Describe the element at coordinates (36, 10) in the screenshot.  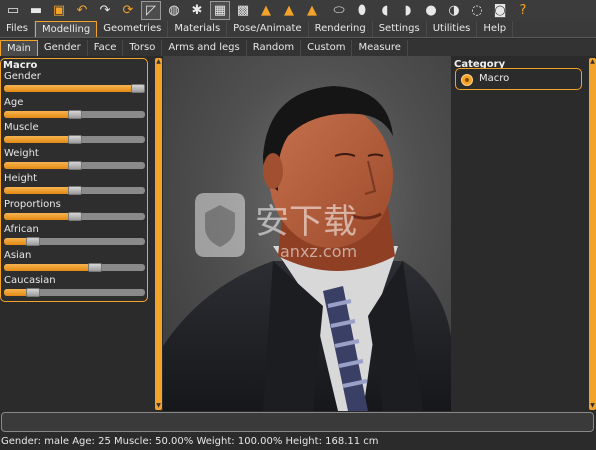
I see `save-icon: ▬` at that location.